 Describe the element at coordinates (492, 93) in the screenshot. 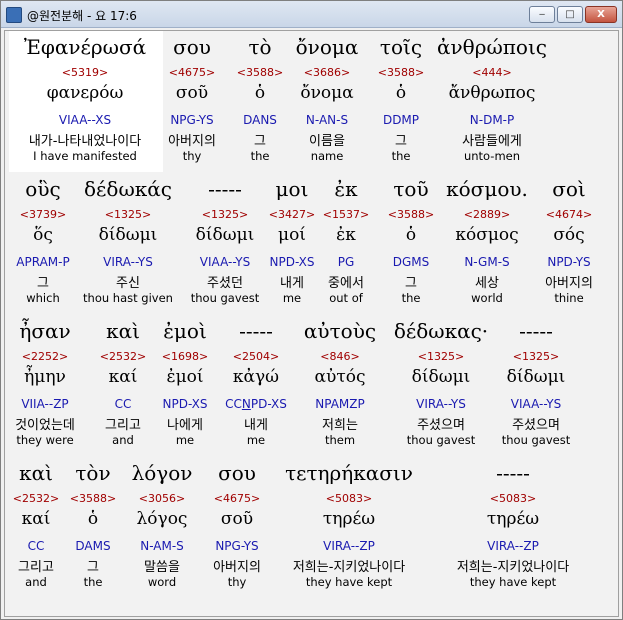

I see `lemma: ἄνθρωπος` at that location.